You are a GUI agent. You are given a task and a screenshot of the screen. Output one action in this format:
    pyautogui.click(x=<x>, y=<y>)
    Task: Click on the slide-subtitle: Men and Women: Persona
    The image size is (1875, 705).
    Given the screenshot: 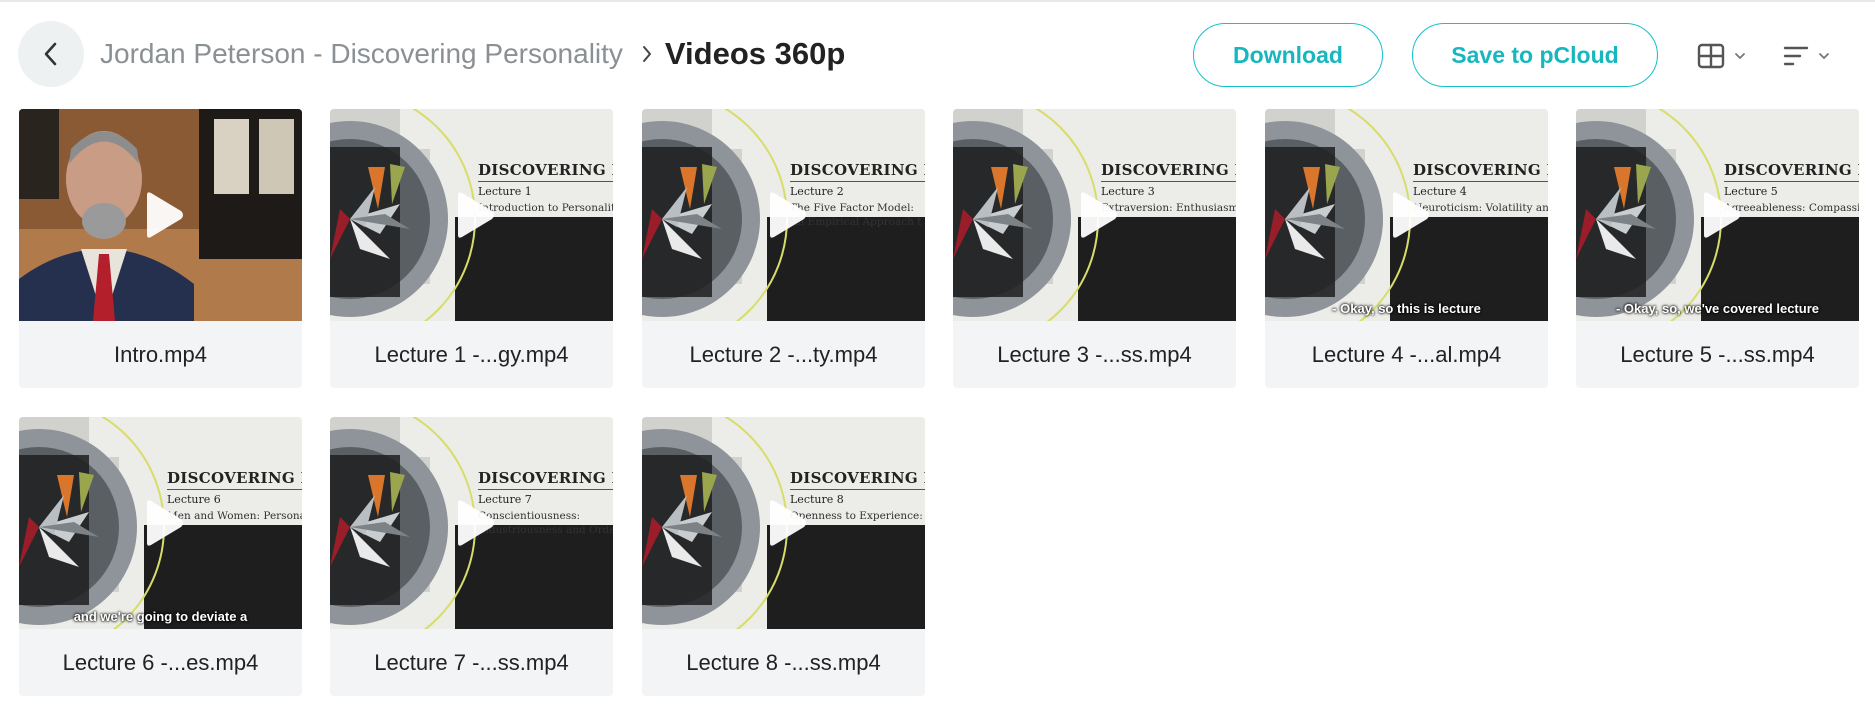 What is the action you would take?
    pyautogui.click(x=234, y=516)
    